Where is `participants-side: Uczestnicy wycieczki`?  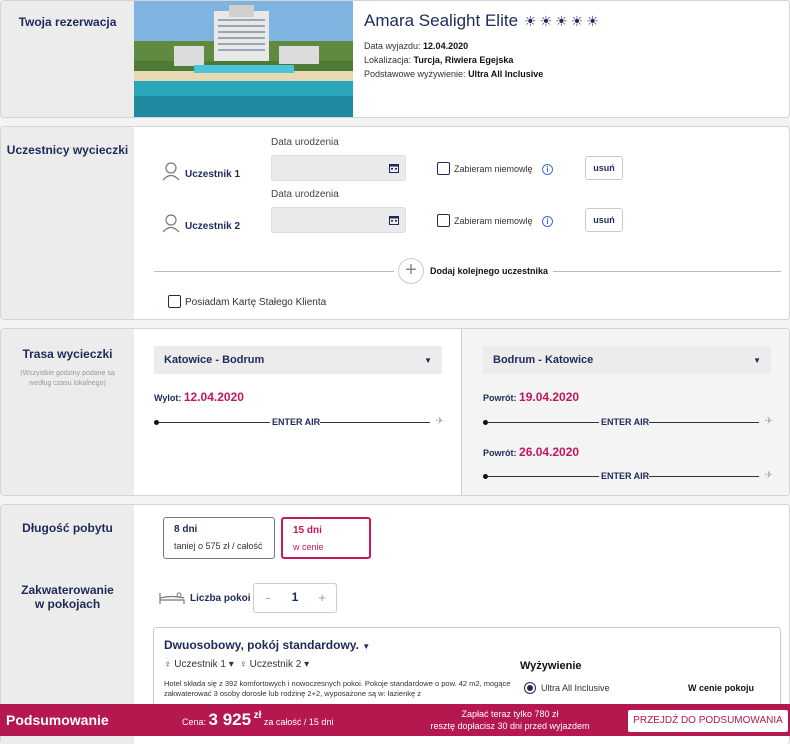
participants-side: Uczestnicy wycieczki is located at coordinates (67, 223).